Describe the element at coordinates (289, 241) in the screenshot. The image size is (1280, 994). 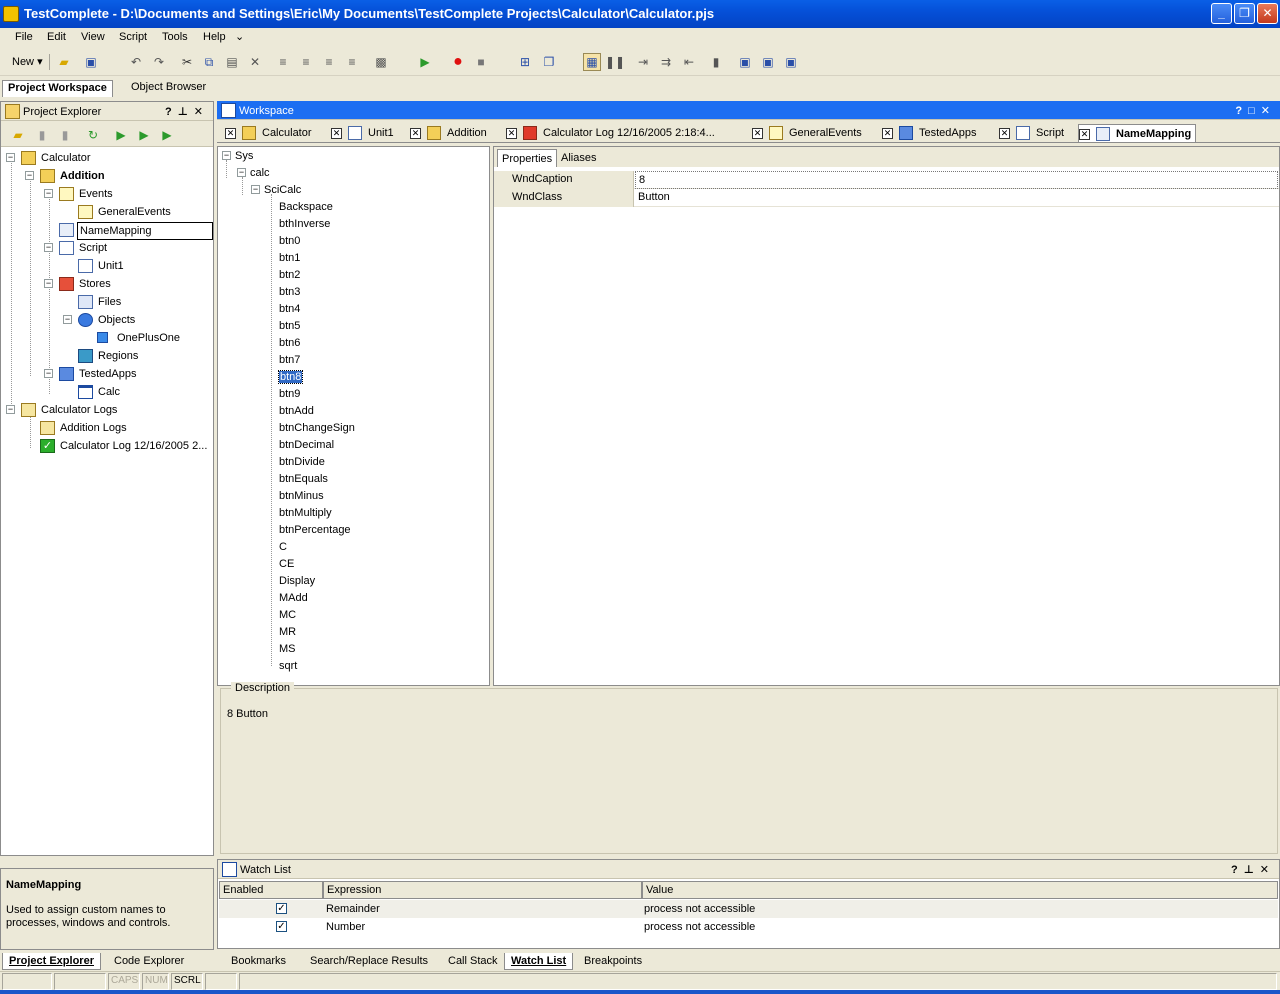
I see `object-tree-item: btn0` at that location.